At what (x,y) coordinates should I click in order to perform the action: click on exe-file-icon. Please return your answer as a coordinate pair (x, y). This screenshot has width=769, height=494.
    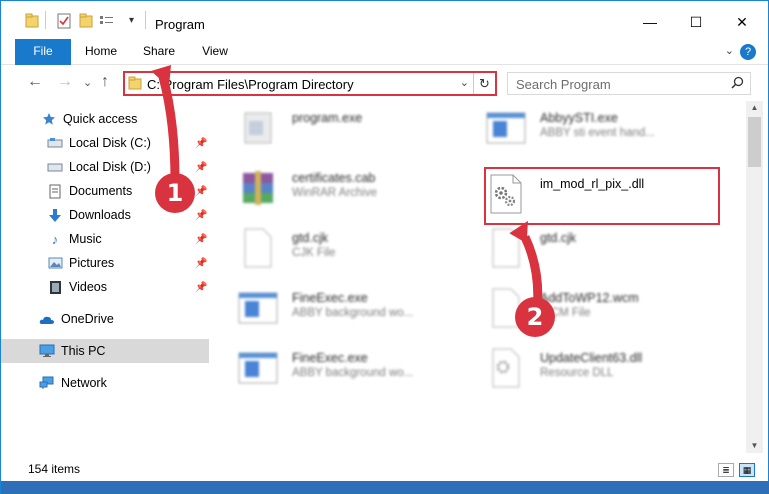
    Looking at the image, I should click on (258, 128).